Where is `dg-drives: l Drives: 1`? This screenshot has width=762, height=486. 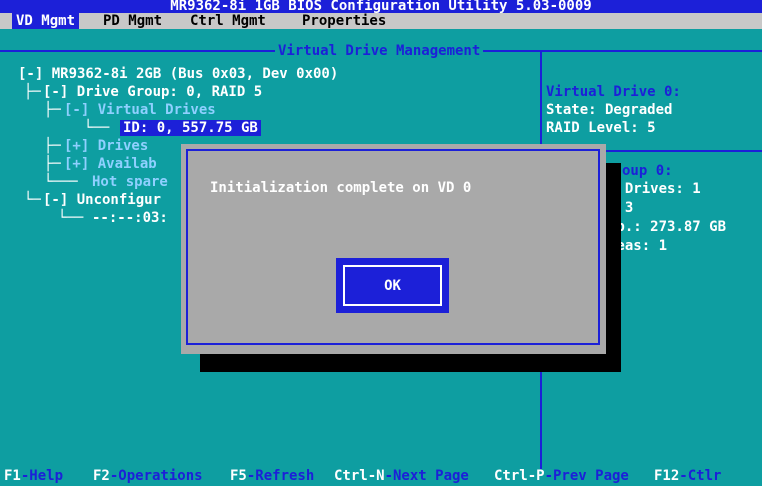
dg-drives: l Drives: 1 is located at coordinates (654, 189).